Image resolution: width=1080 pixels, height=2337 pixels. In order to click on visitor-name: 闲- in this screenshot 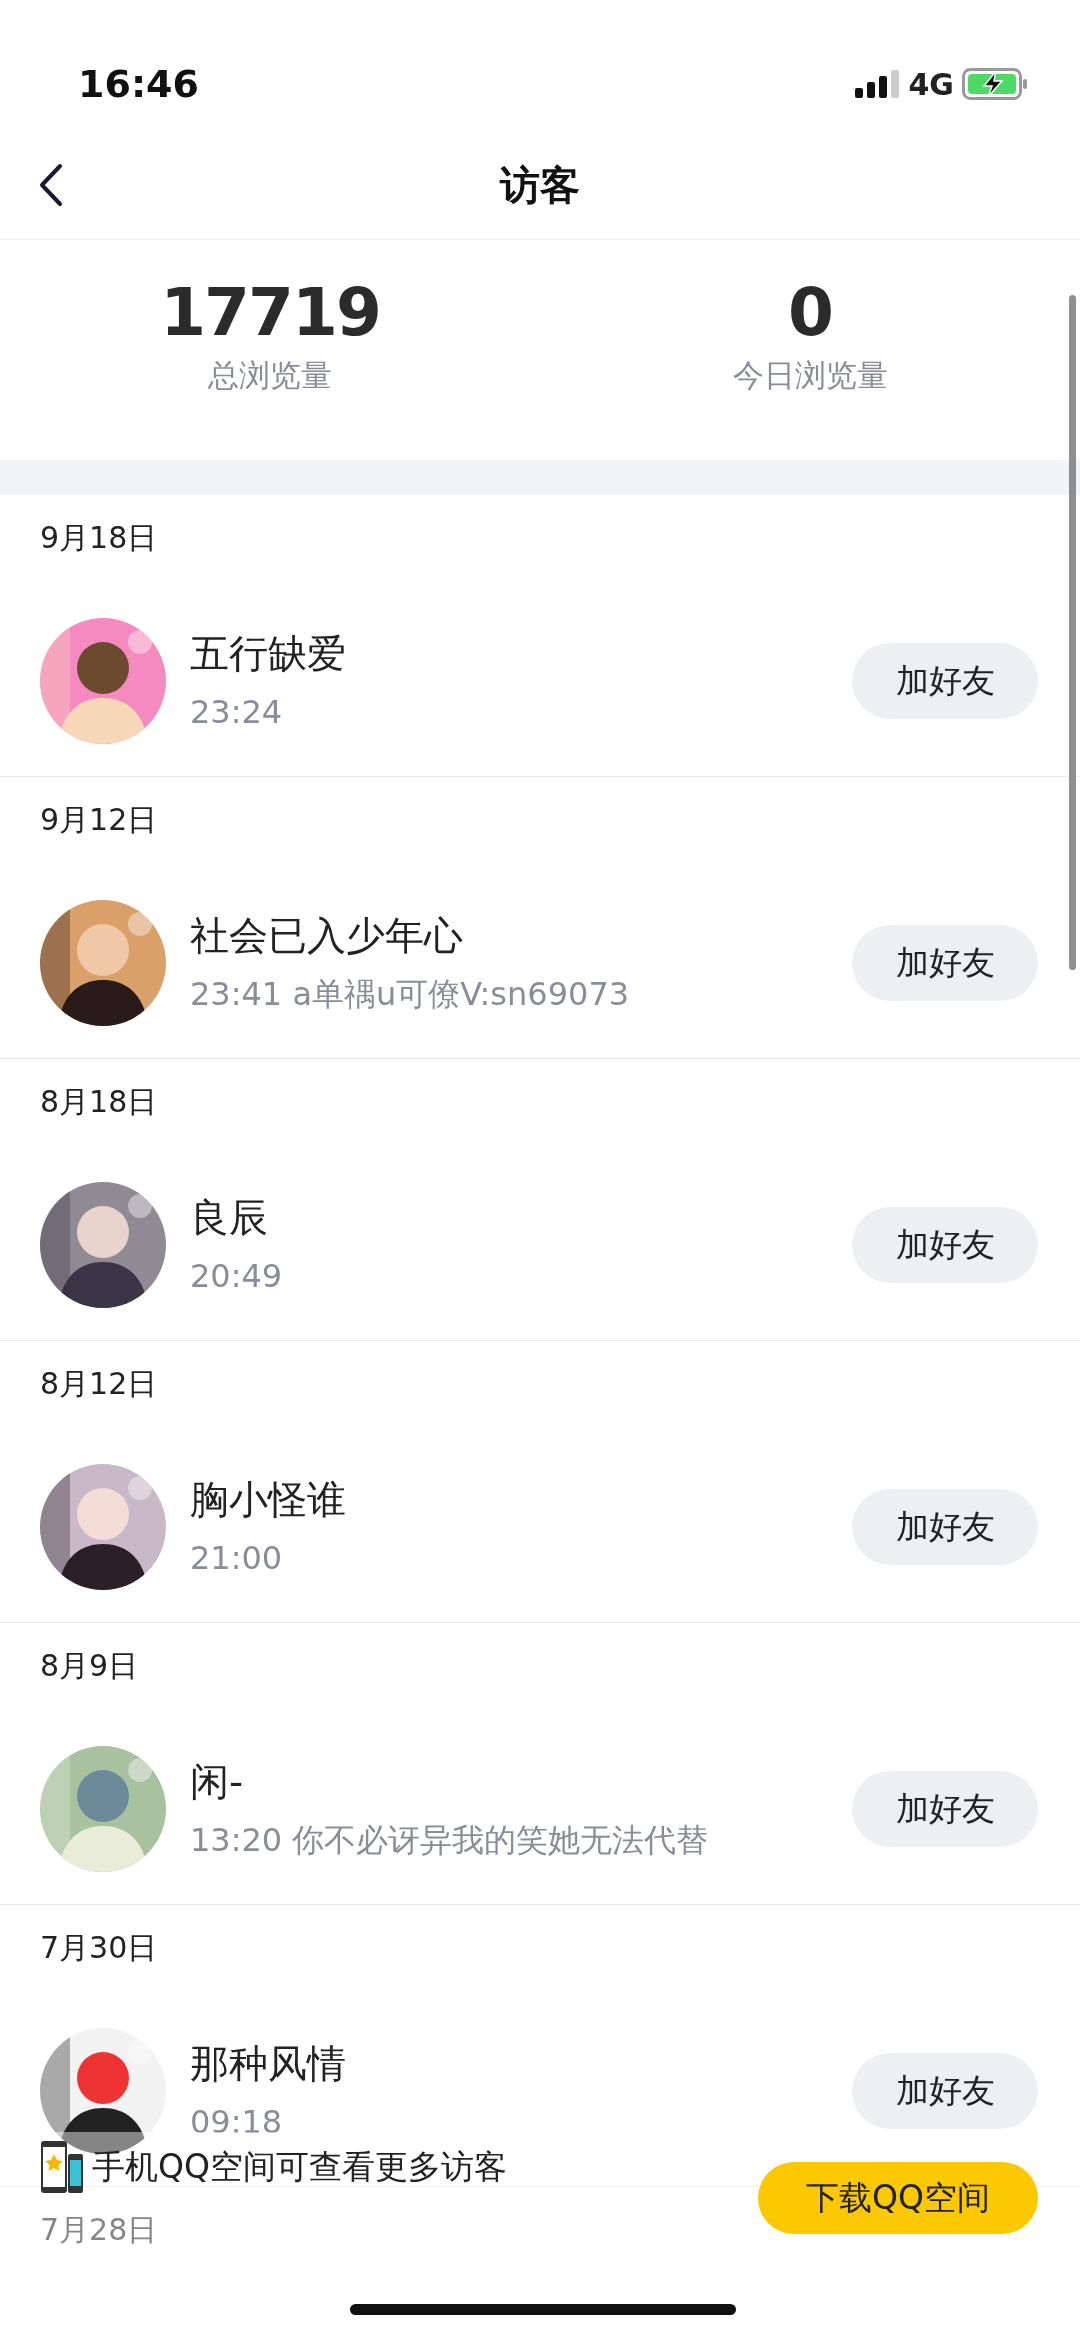, I will do `click(217, 1782)`.